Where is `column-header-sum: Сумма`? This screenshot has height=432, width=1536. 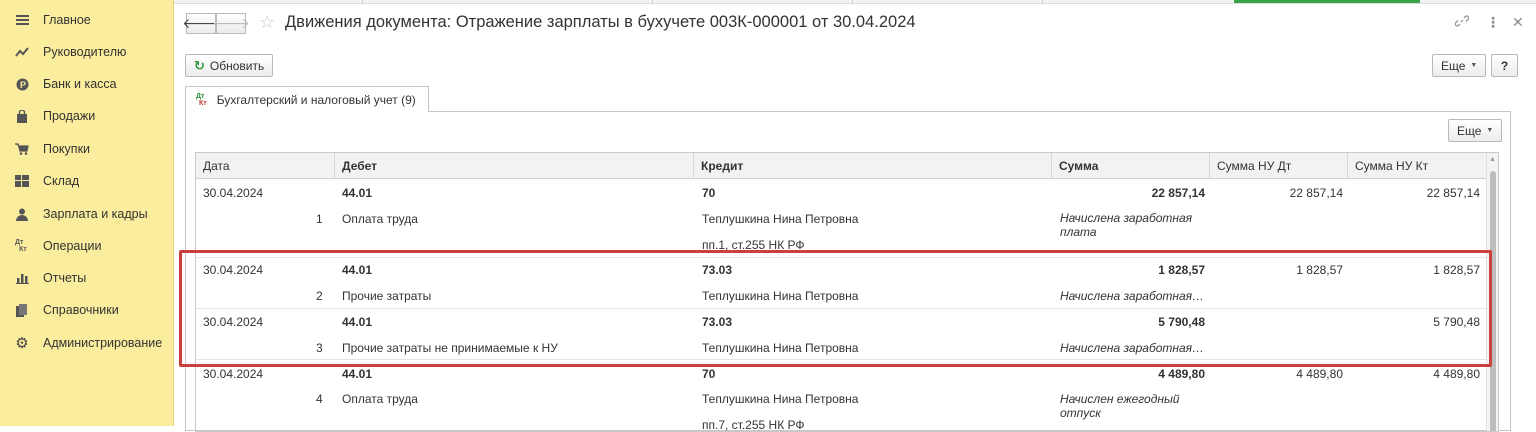 column-header-sum: Сумма is located at coordinates (1131, 166).